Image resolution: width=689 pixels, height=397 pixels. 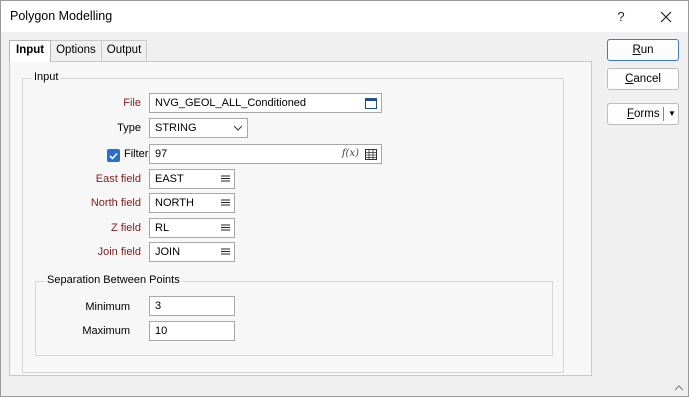 What do you see at coordinates (129, 128) in the screenshot?
I see `type-label: Type` at bounding box center [129, 128].